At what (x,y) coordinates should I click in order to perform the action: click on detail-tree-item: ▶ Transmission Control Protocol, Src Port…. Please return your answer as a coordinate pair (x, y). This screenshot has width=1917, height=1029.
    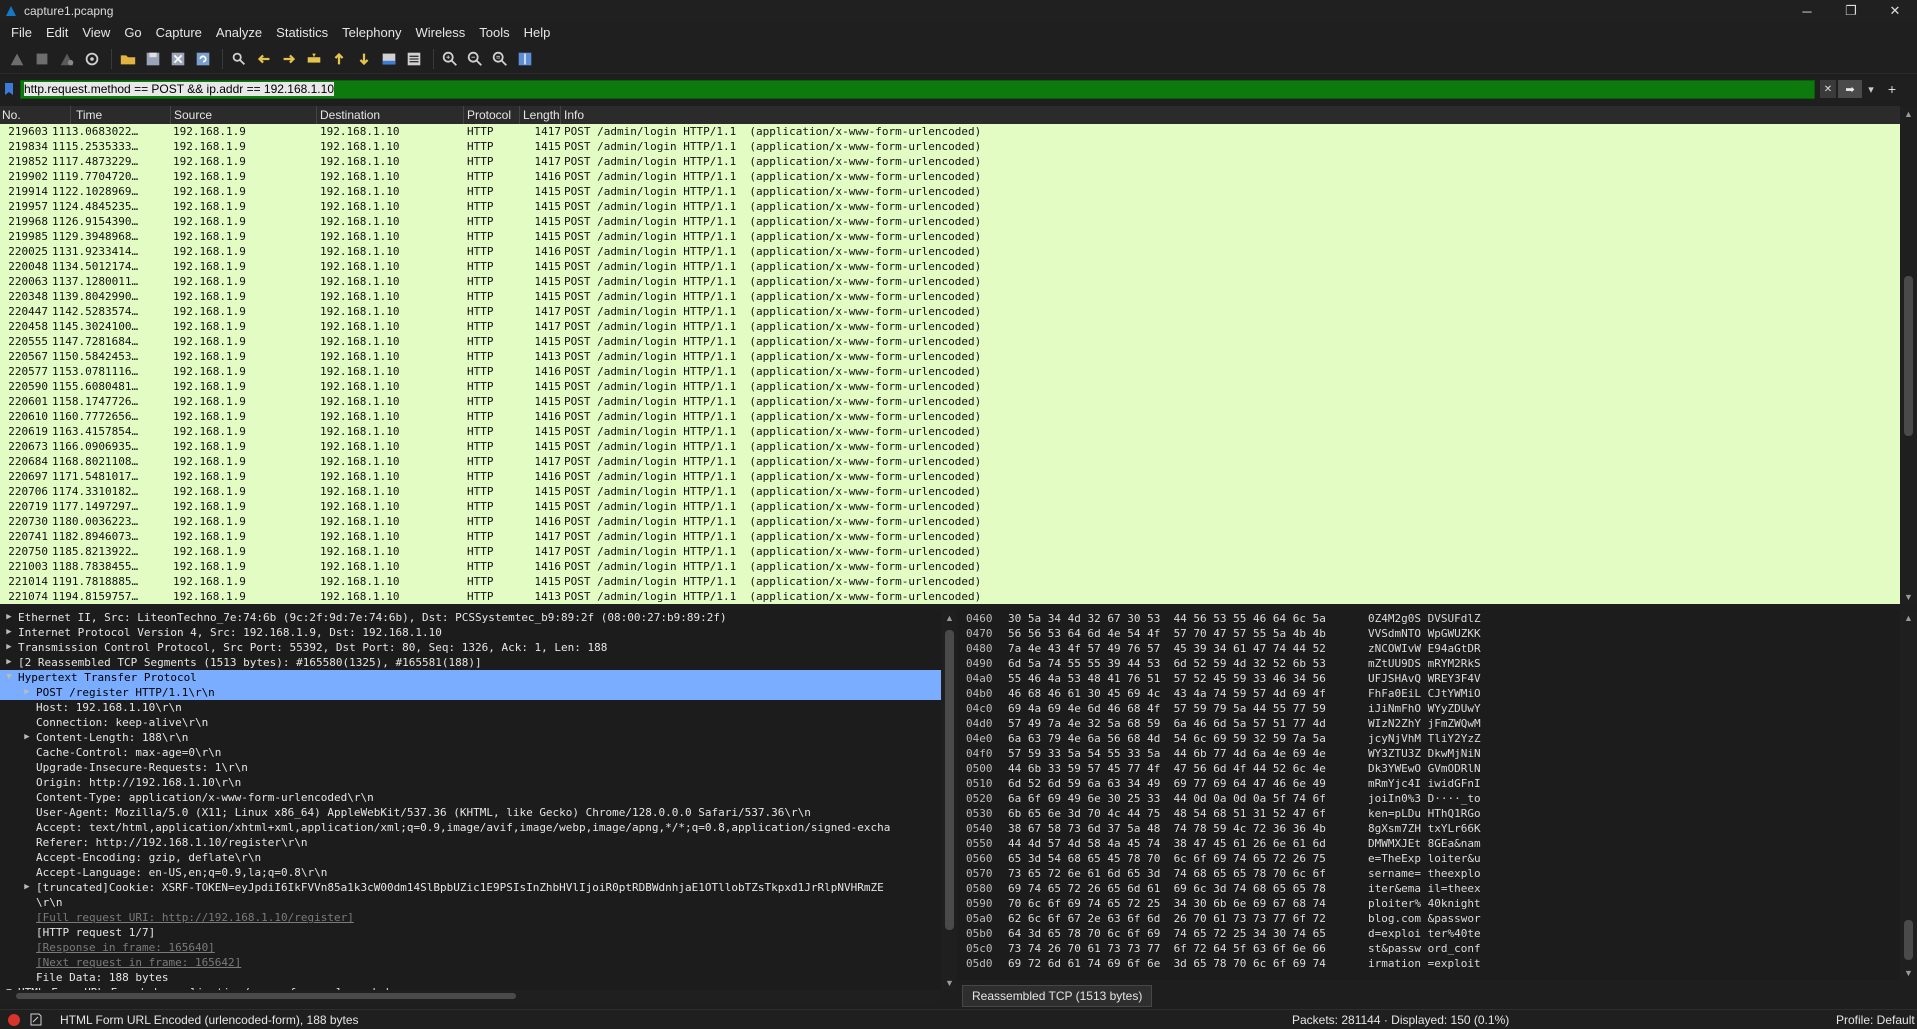
    Looking at the image, I should click on (470, 647).